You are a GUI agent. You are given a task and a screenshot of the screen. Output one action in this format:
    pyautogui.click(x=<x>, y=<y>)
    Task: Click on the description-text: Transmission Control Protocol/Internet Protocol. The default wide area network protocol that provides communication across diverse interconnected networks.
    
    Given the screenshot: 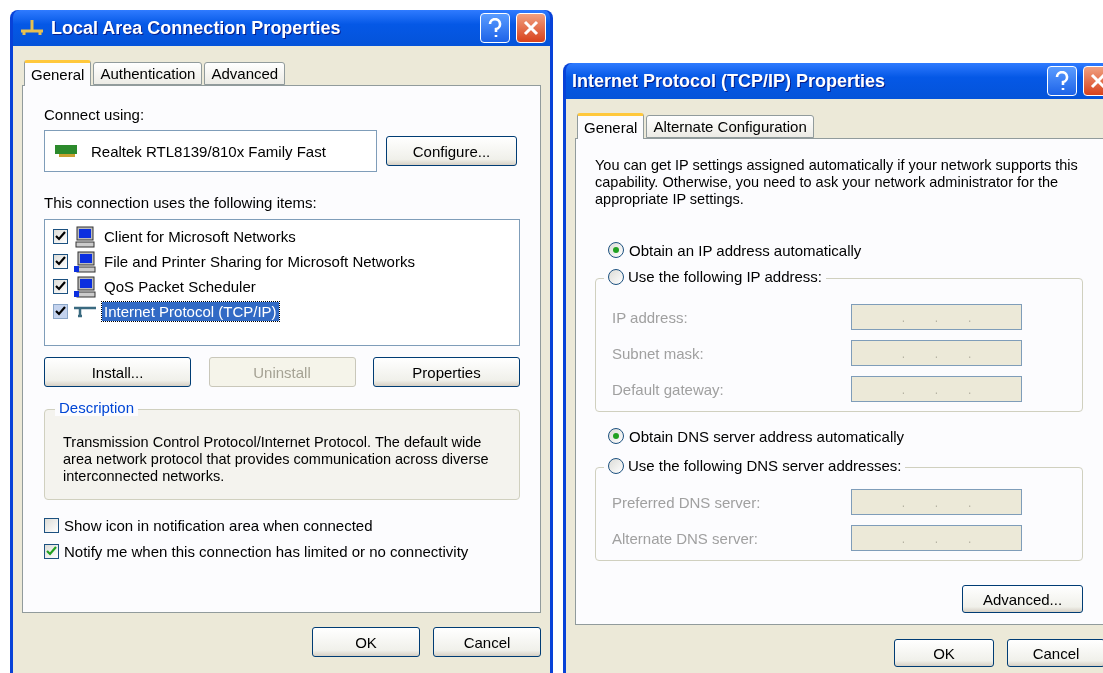 What is the action you would take?
    pyautogui.click(x=276, y=459)
    